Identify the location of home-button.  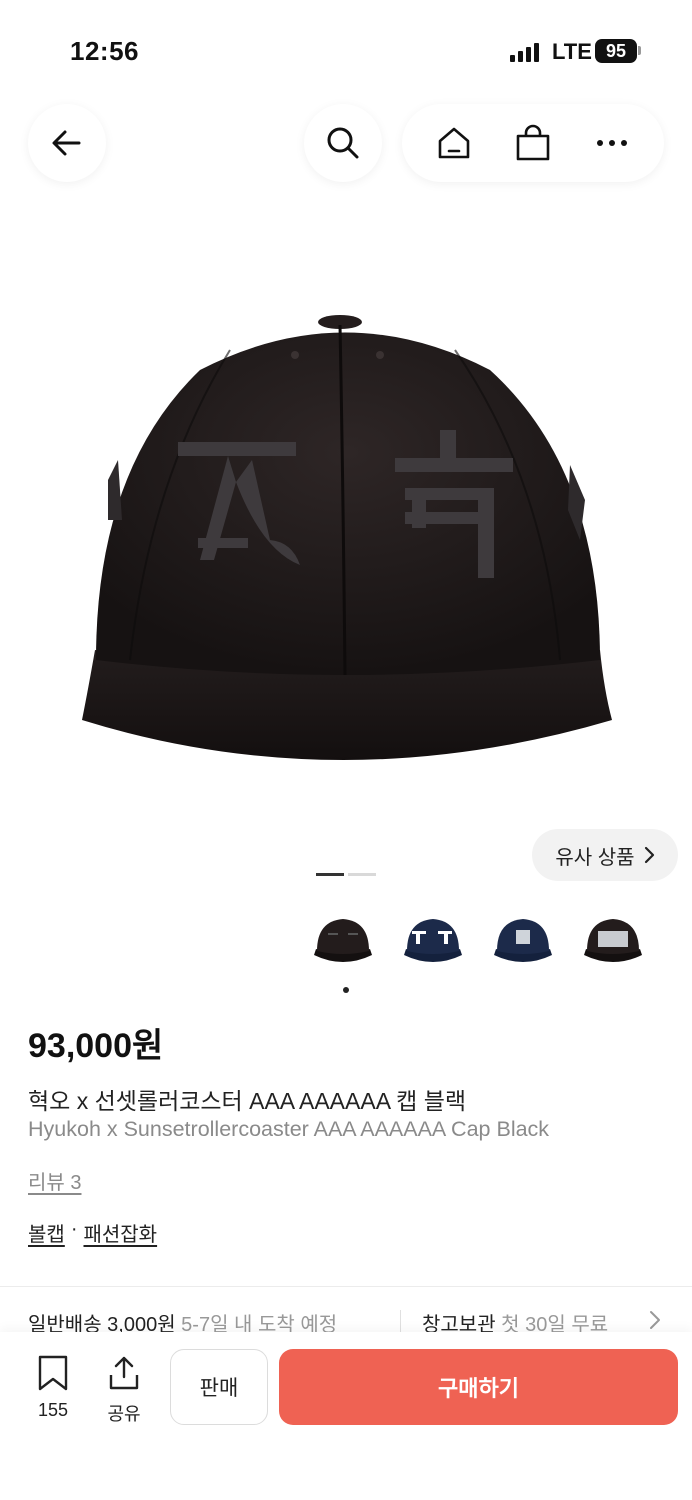
(454, 143).